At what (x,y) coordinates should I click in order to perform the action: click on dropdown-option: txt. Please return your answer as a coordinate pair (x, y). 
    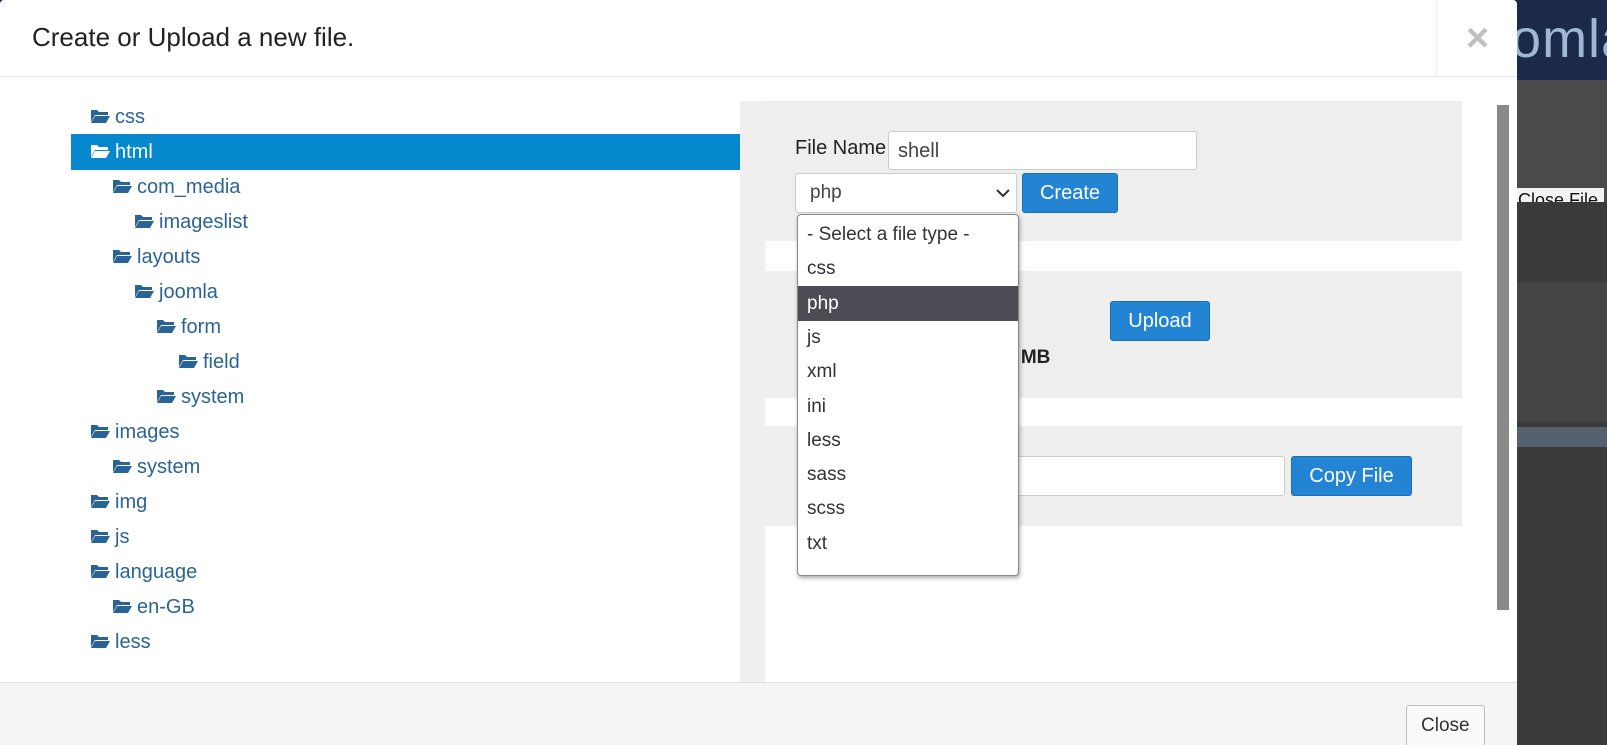
    Looking at the image, I should click on (908, 543).